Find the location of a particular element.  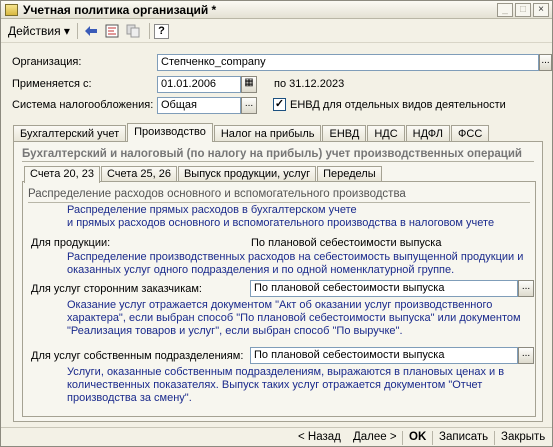

arrow-left-icon is located at coordinates (91, 31).